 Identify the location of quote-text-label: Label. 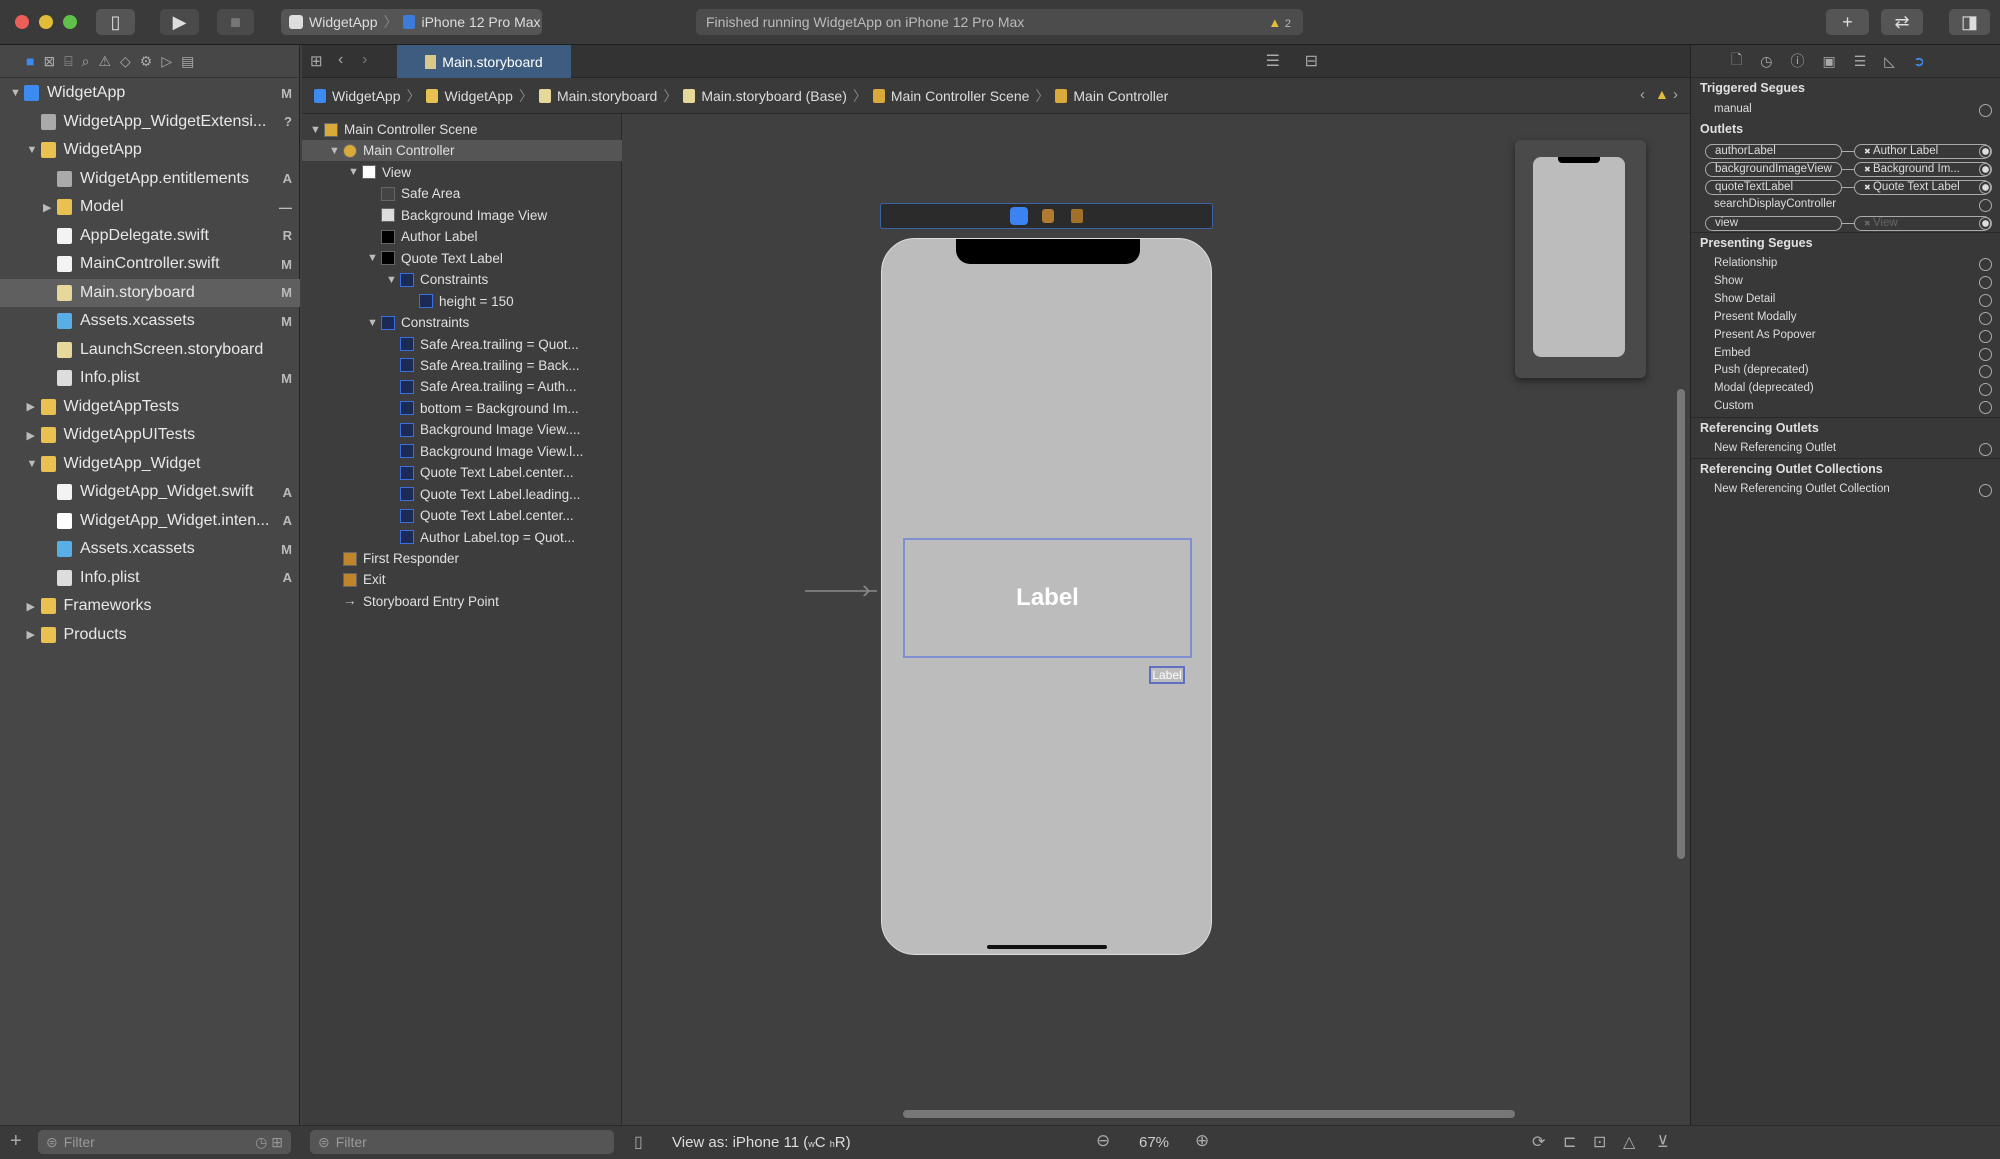
(1047, 598).